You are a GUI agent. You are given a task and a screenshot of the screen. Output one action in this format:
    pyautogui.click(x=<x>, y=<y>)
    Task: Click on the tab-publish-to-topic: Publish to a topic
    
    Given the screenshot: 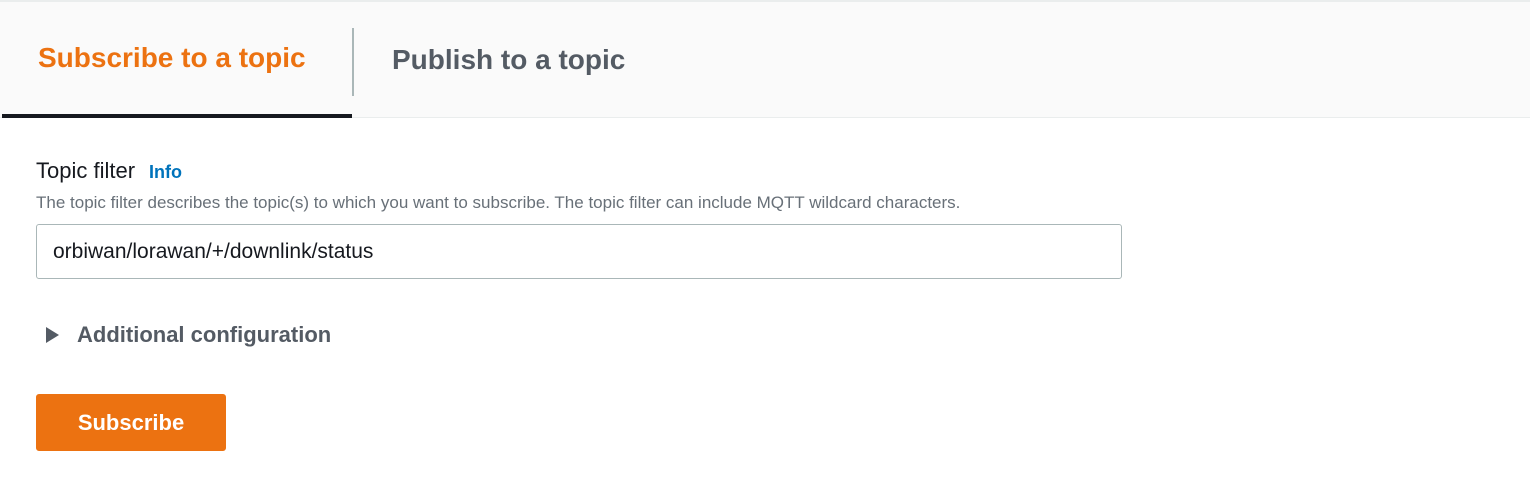 What is the action you would take?
    pyautogui.click(x=508, y=60)
    